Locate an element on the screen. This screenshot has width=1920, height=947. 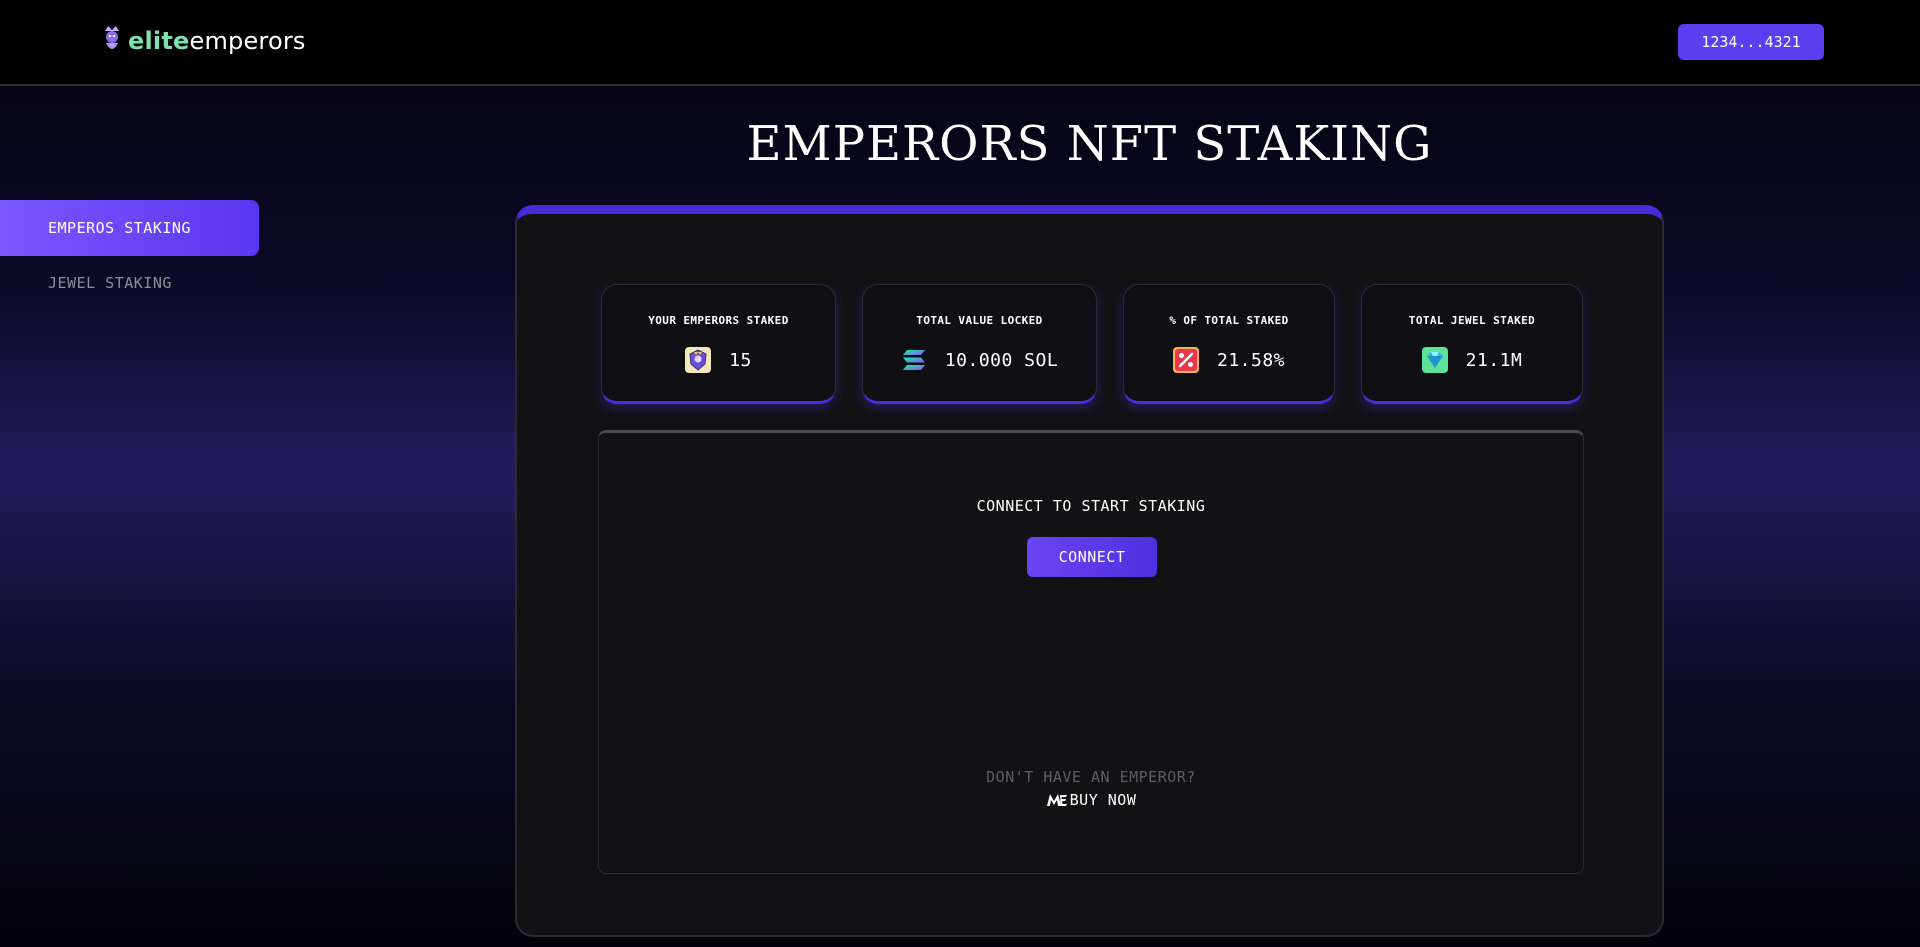
brand-logo: eliteemperors is located at coordinates (204, 41).